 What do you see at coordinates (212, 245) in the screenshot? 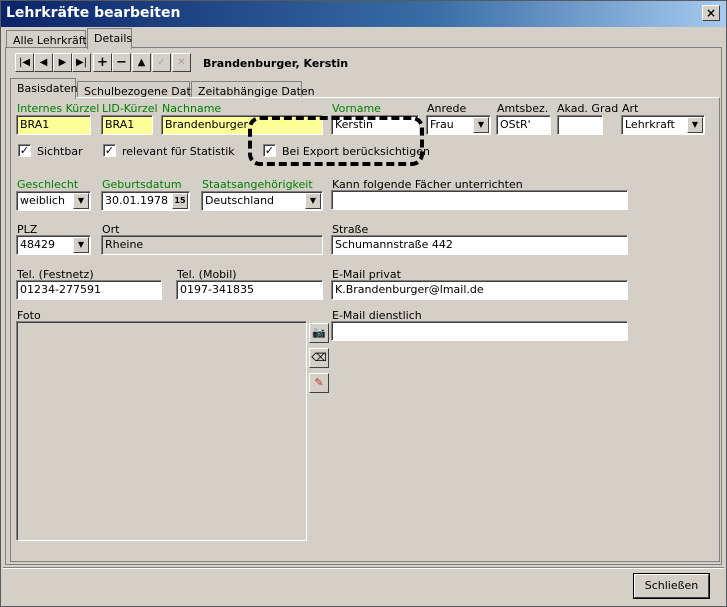
I see `ort-field: Rheine` at bounding box center [212, 245].